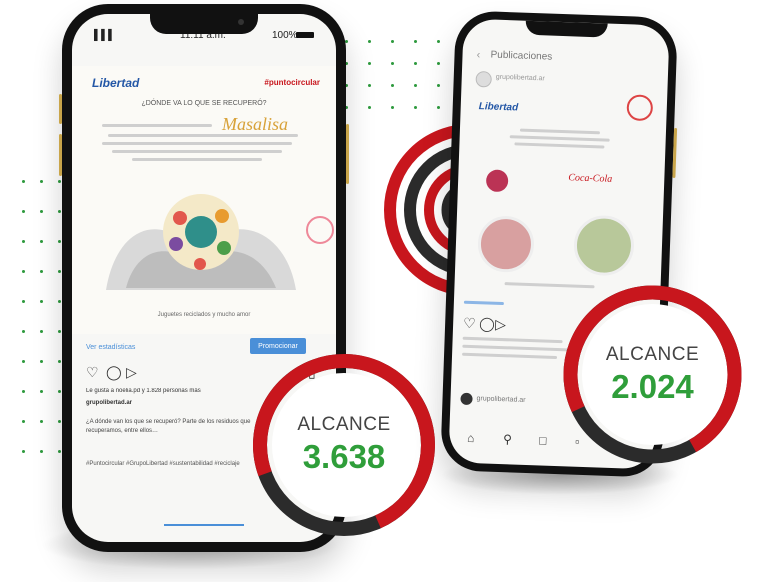 This screenshot has height=582, width=761. What do you see at coordinates (478, 55) in the screenshot?
I see `back-arrow-icon: ‹` at bounding box center [478, 55].